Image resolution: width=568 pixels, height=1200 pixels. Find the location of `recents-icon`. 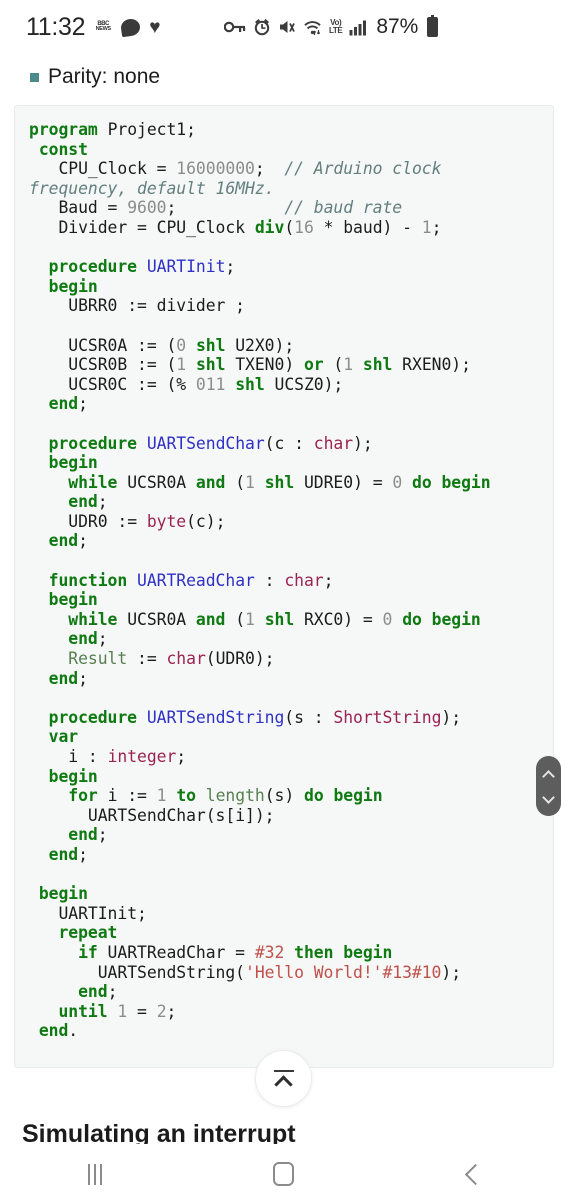

recents-icon is located at coordinates (94, 1174).